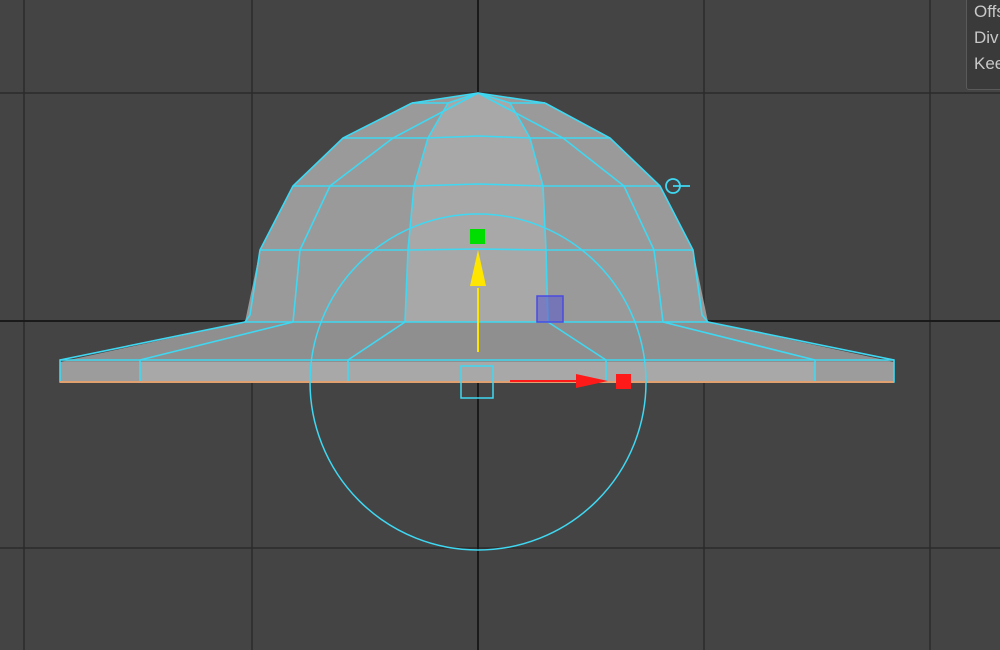 The width and height of the screenshot is (1000, 650). Describe the element at coordinates (477, 372) in the screenshot. I see `brim-side-front` at that location.